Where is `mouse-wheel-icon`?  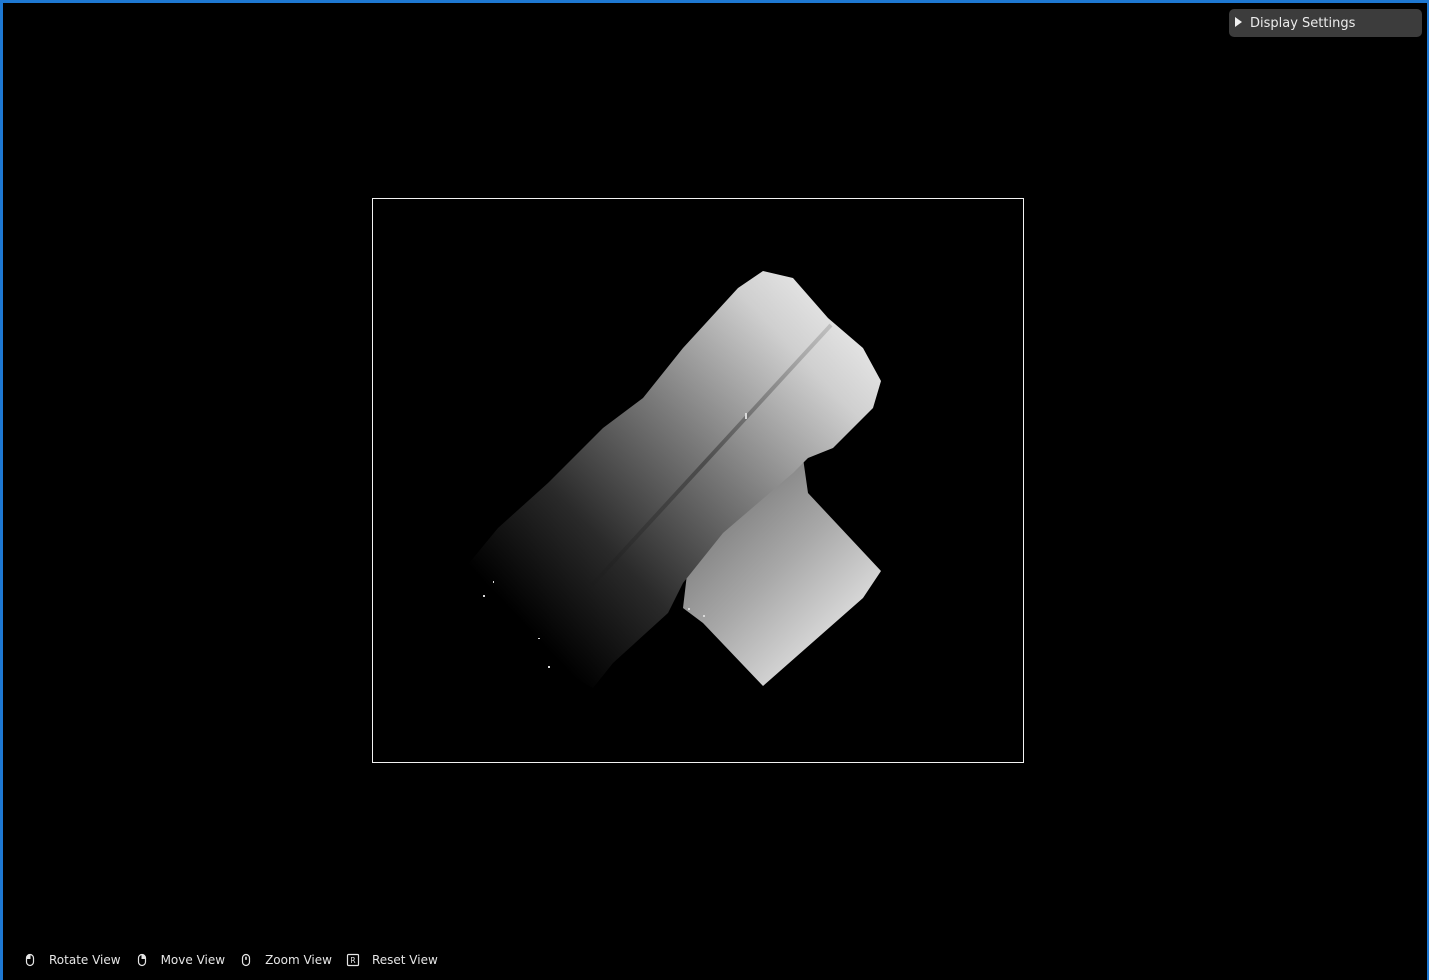 mouse-wheel-icon is located at coordinates (246, 960).